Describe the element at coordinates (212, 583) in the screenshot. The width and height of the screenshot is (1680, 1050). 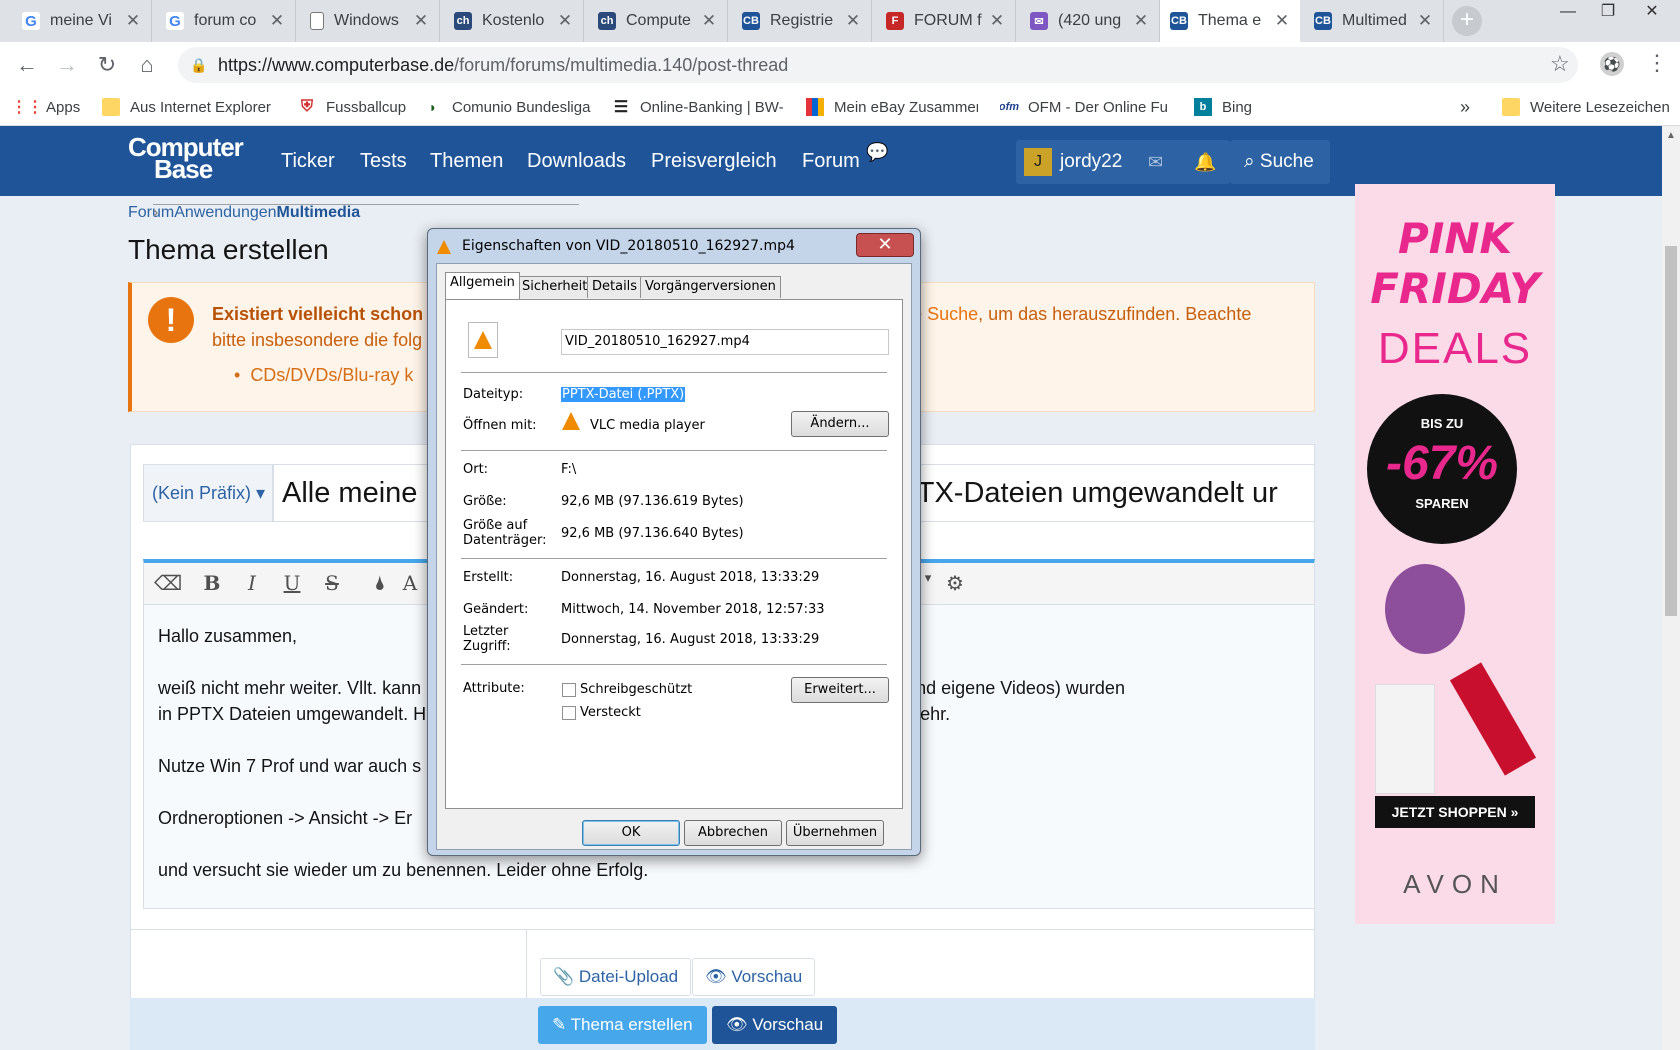
I see `bold-icon: B` at that location.